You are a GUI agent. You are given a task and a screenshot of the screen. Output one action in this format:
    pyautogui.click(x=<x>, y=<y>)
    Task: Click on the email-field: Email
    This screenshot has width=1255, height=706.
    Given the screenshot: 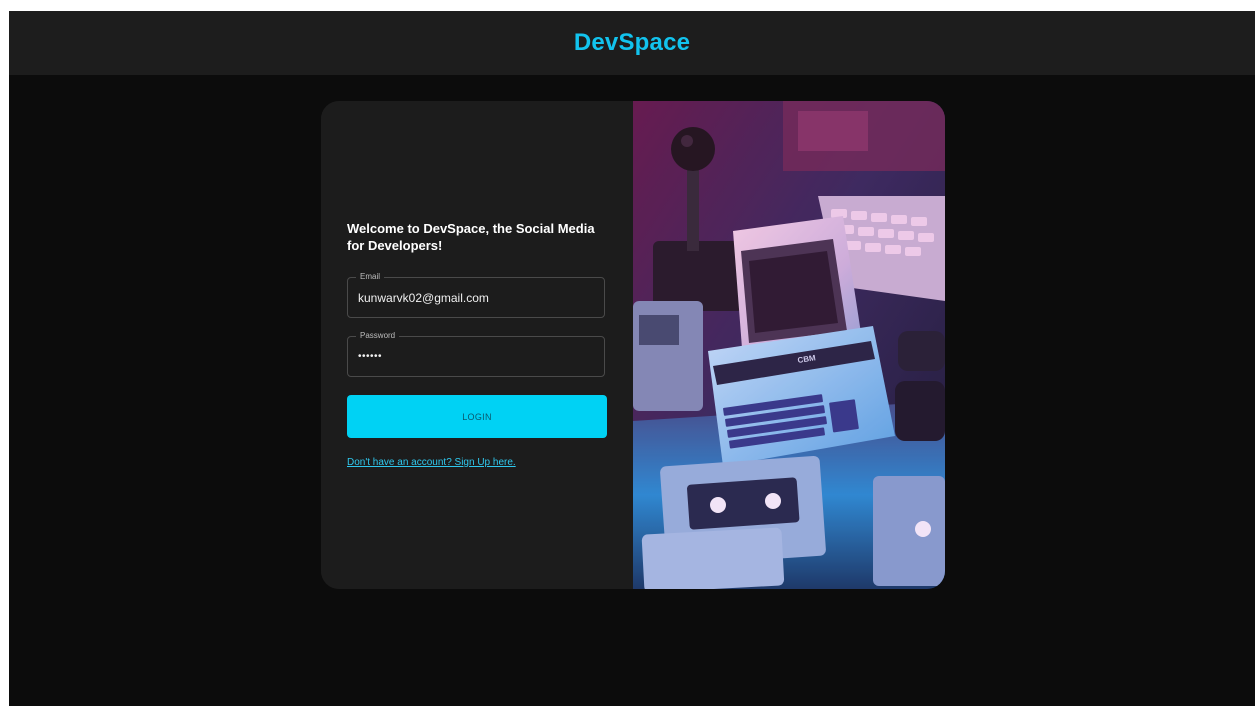 What is the action you would take?
    pyautogui.click(x=476, y=294)
    